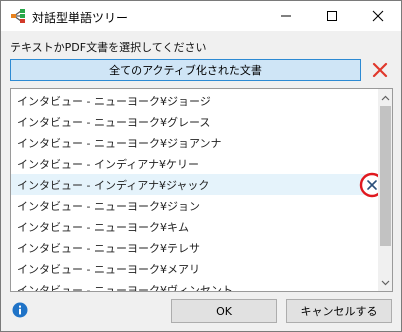 This screenshot has width=402, height=332. What do you see at coordinates (125, 287) in the screenshot?
I see `document-label: インタビュー - ニューヨーク¥ヴィンセント` at bounding box center [125, 287].